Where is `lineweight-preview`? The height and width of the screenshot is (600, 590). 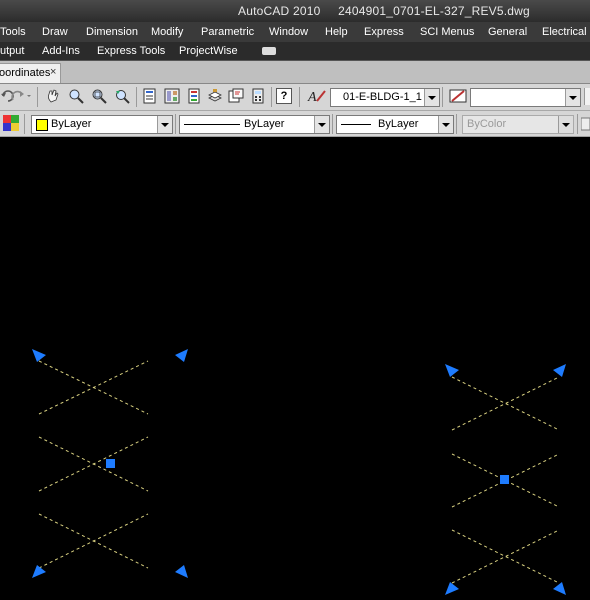 lineweight-preview is located at coordinates (356, 124).